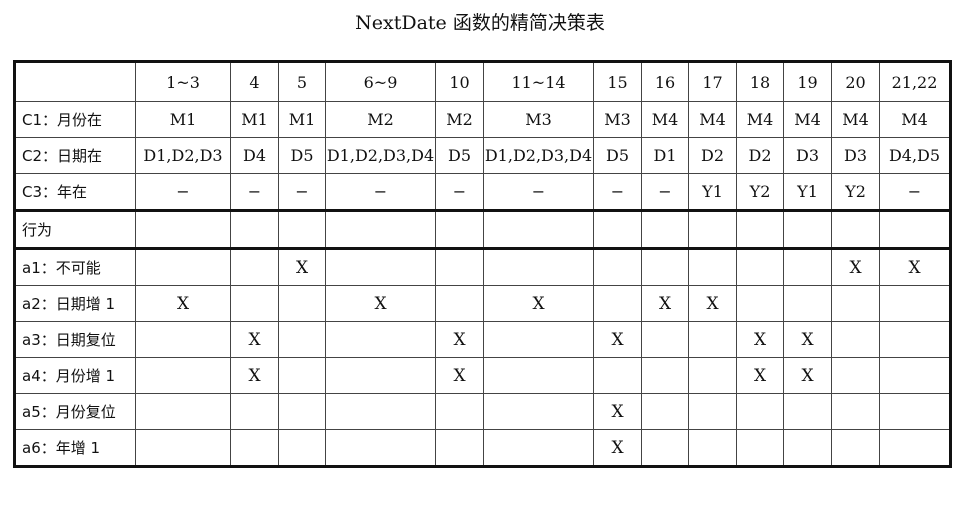  I want to click on row-label: a6：年增 1, so click(74, 448).